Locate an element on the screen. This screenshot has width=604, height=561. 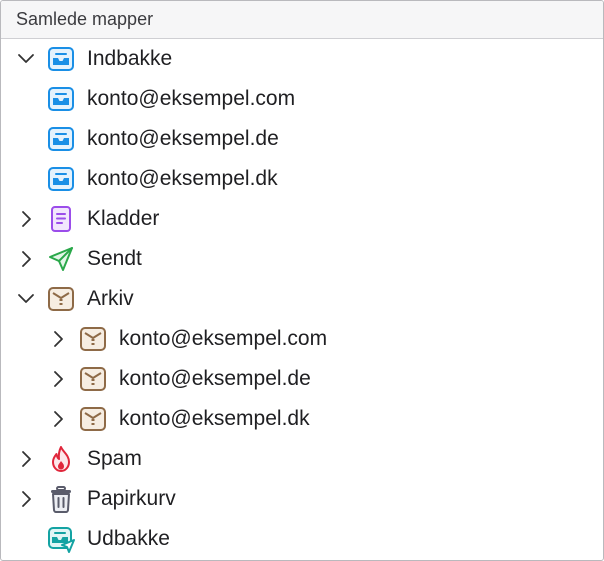
folder-archive-dk: konto@eksempel.dk is located at coordinates (302, 419).